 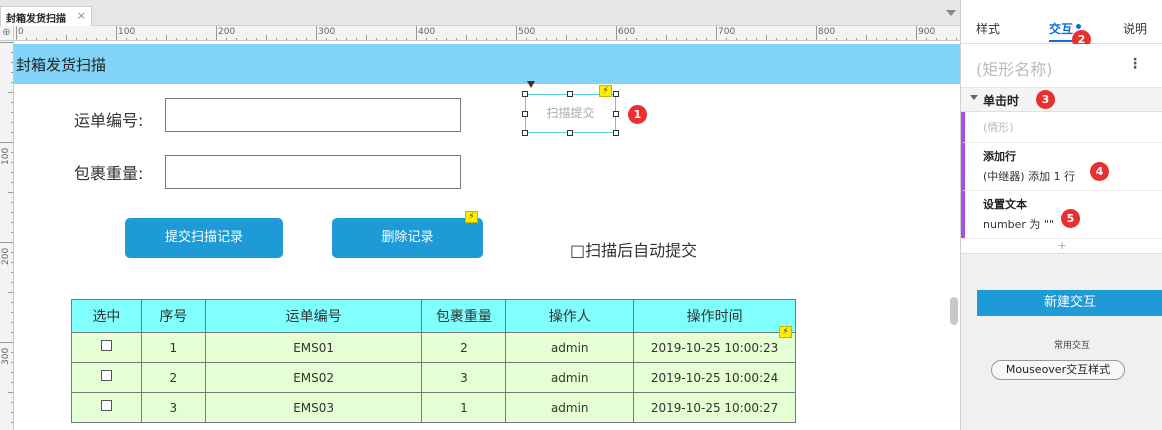 What do you see at coordinates (109, 173) in the screenshot?
I see `weight-label: 包裹重量:` at bounding box center [109, 173].